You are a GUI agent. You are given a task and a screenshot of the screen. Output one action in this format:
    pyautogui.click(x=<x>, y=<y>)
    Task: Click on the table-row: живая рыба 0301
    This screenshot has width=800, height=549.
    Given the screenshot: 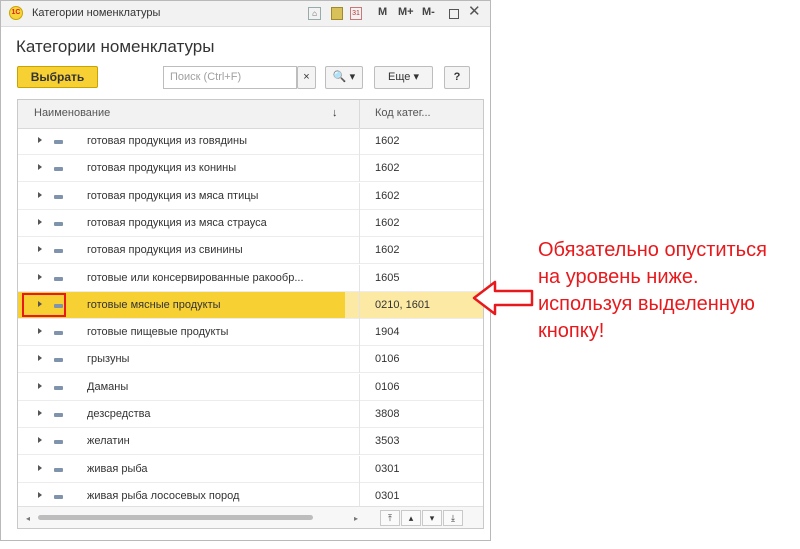 What is the action you would take?
    pyautogui.click(x=250, y=469)
    